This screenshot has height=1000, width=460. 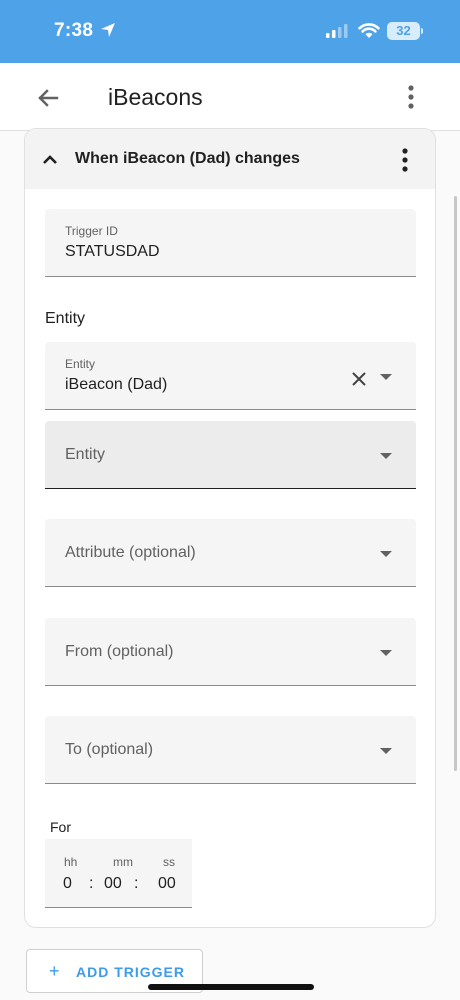 I want to click on to-field: To (optional), so click(x=230, y=750).